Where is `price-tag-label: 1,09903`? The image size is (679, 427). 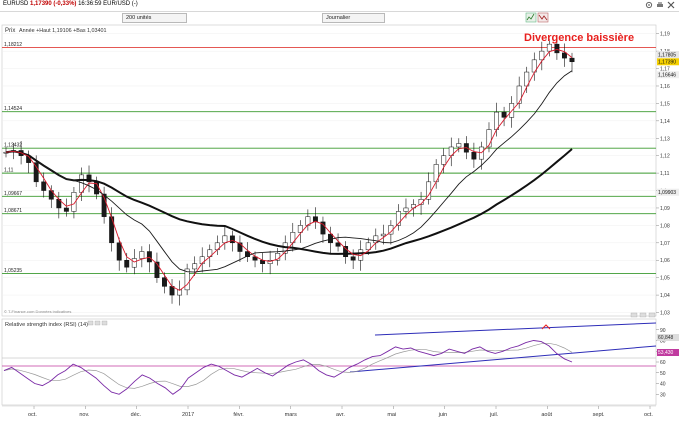
price-tag-label: 1,09903 is located at coordinates (667, 193).